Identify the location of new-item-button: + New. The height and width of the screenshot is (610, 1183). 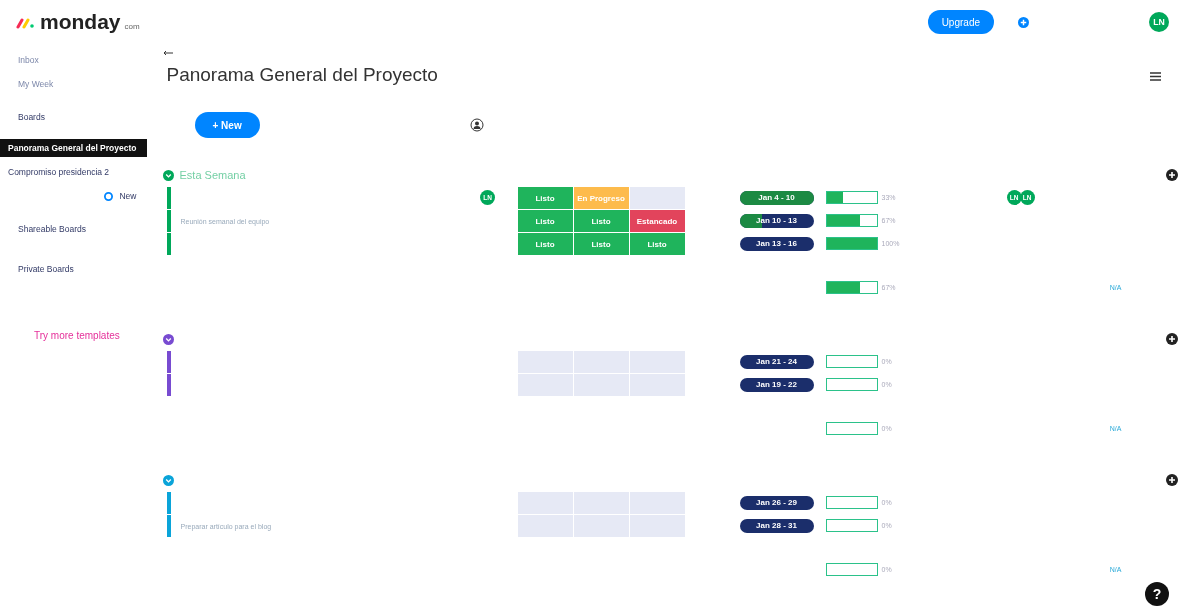
(227, 125).